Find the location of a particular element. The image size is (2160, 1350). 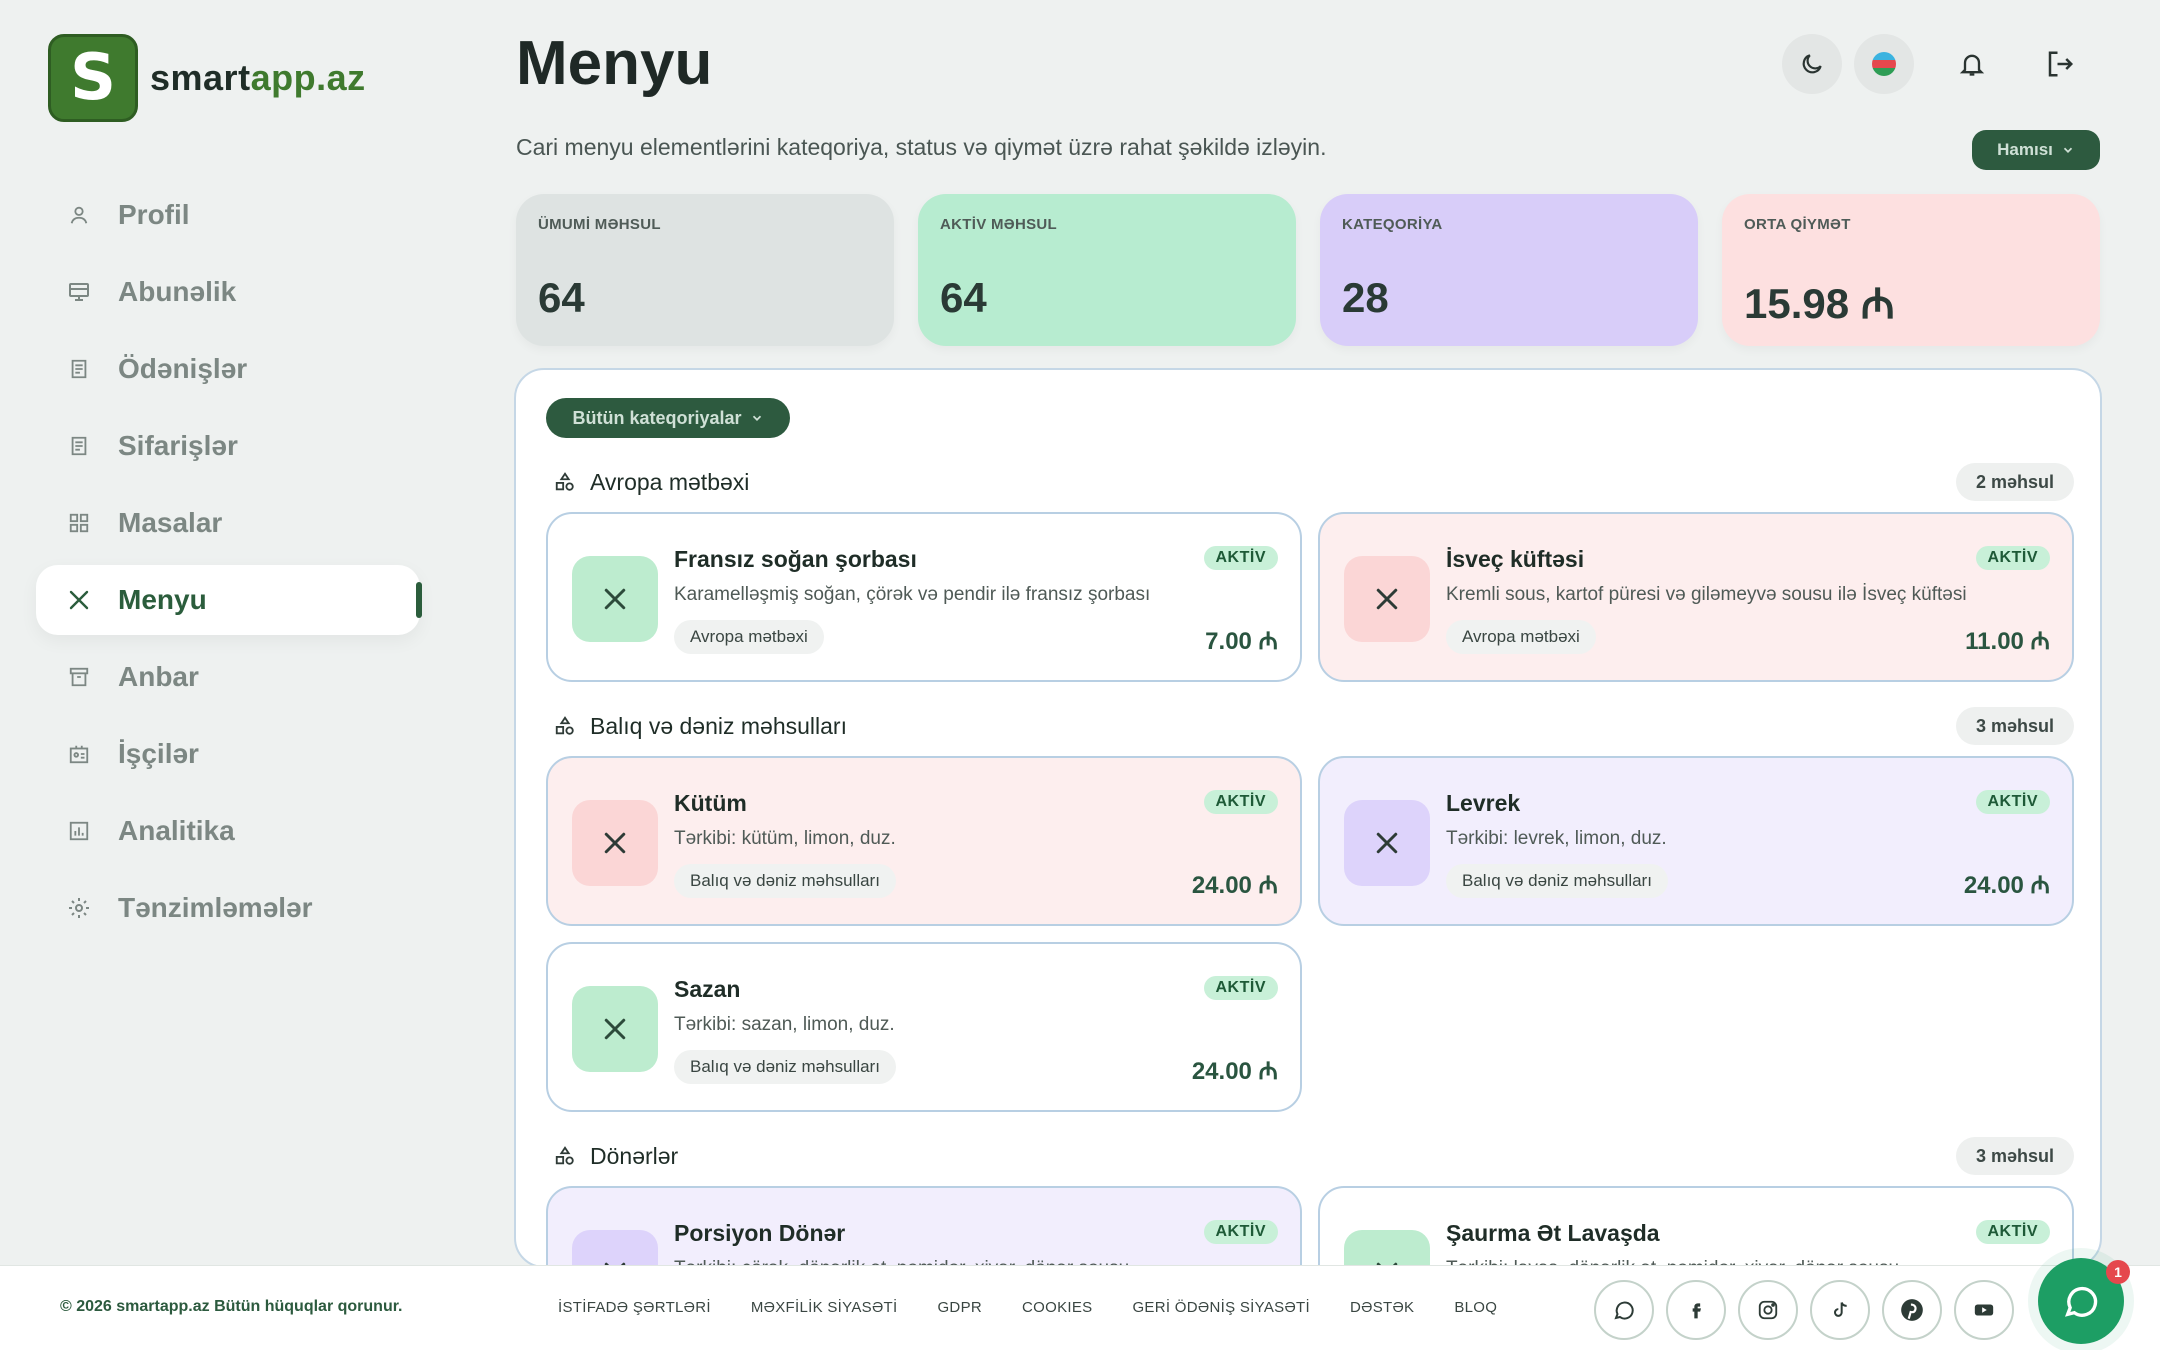

status-filter-dropdown: Hamısı is located at coordinates (2036, 150).